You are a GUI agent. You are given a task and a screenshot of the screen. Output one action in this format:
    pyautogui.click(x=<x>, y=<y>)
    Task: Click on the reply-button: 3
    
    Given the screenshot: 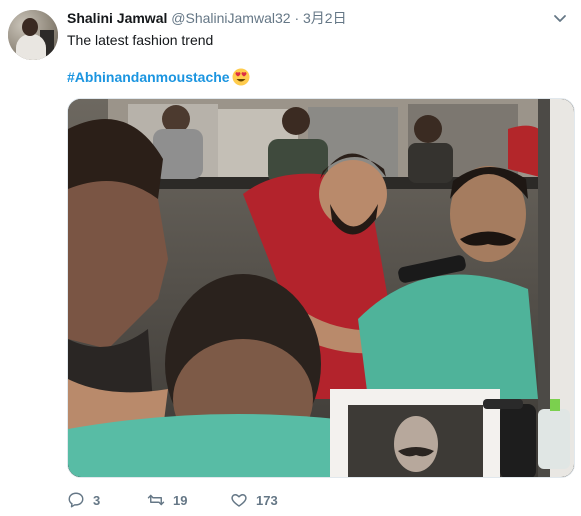 What is the action you would take?
    pyautogui.click(x=83, y=500)
    